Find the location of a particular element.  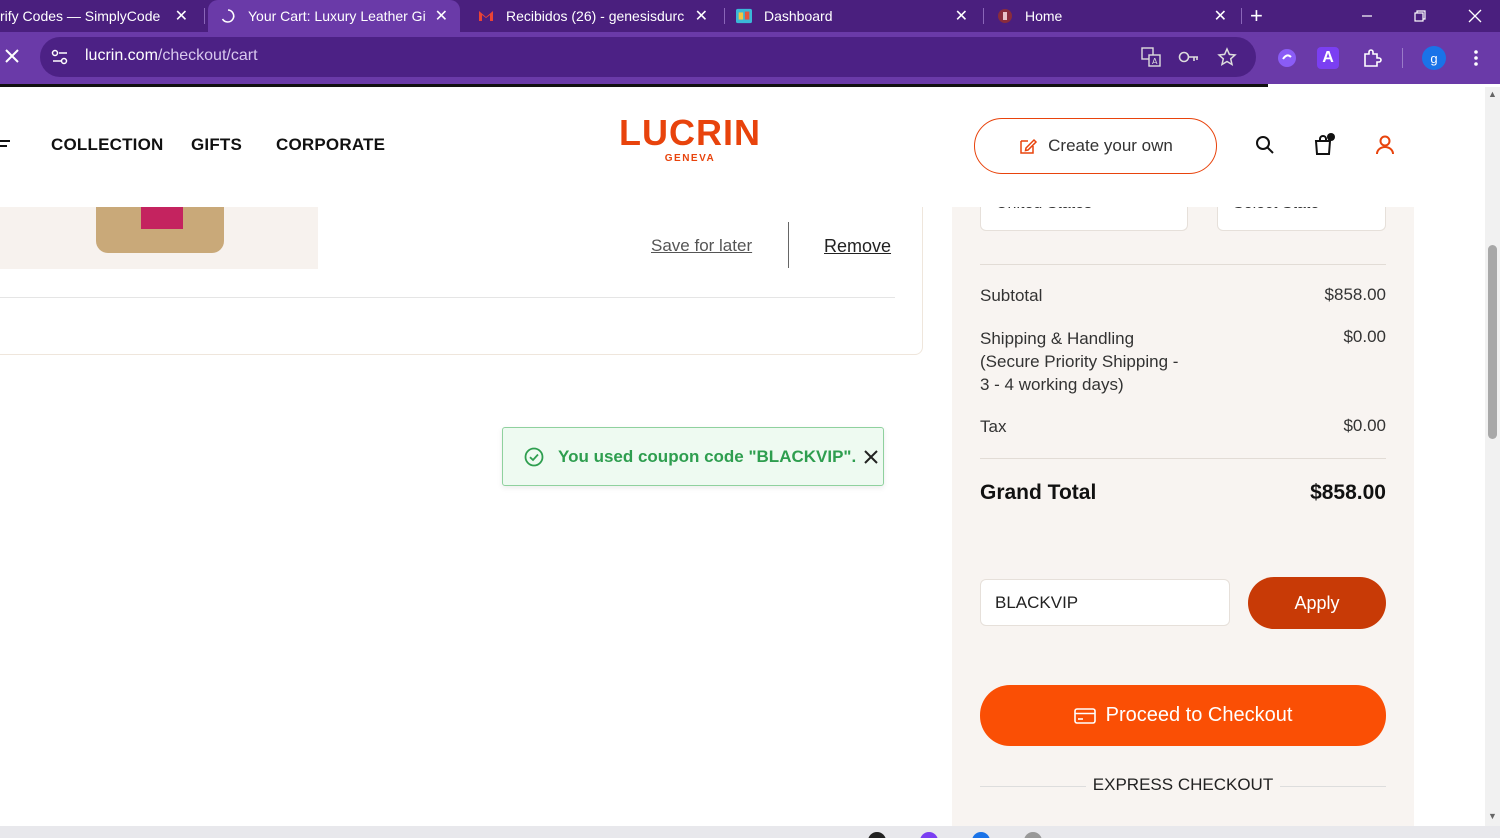

site-logo: LUCRIN GENEVA is located at coordinates (690, 138).